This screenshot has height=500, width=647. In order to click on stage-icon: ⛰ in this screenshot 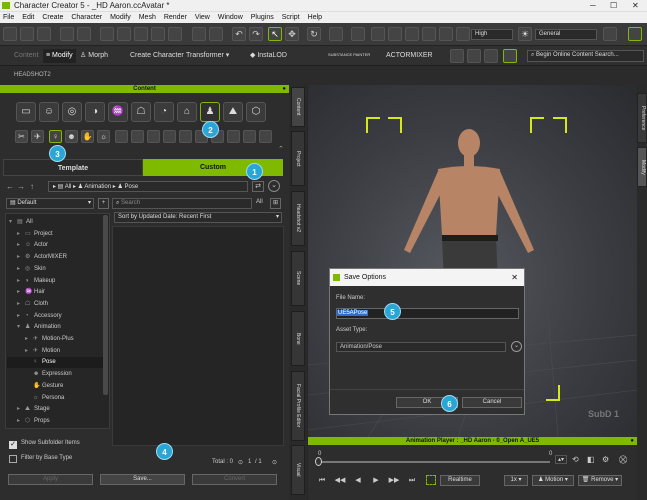, I will do `click(233, 112)`.